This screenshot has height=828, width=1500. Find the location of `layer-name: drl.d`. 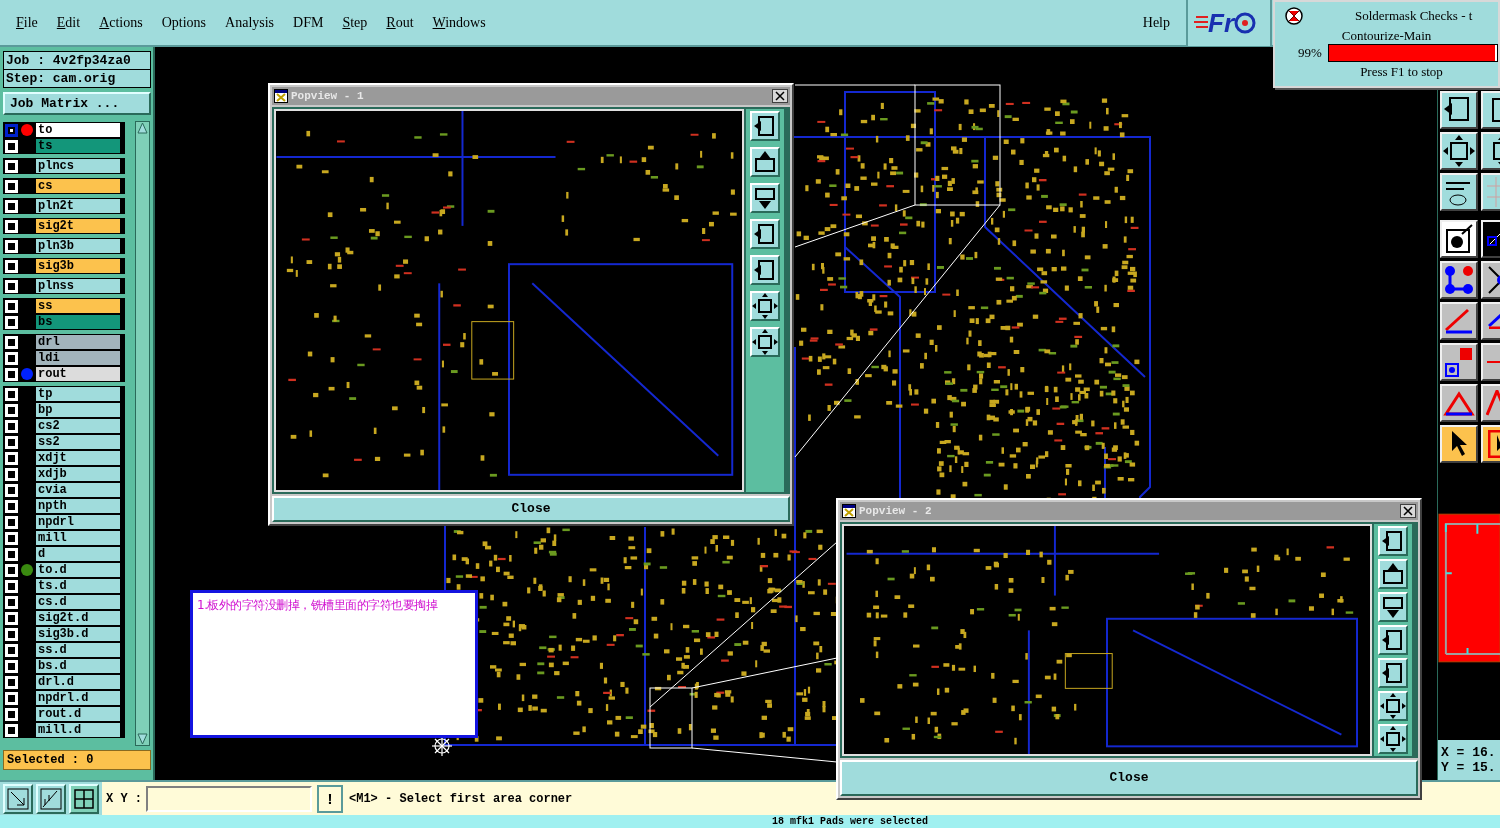

layer-name: drl.d is located at coordinates (78, 682).